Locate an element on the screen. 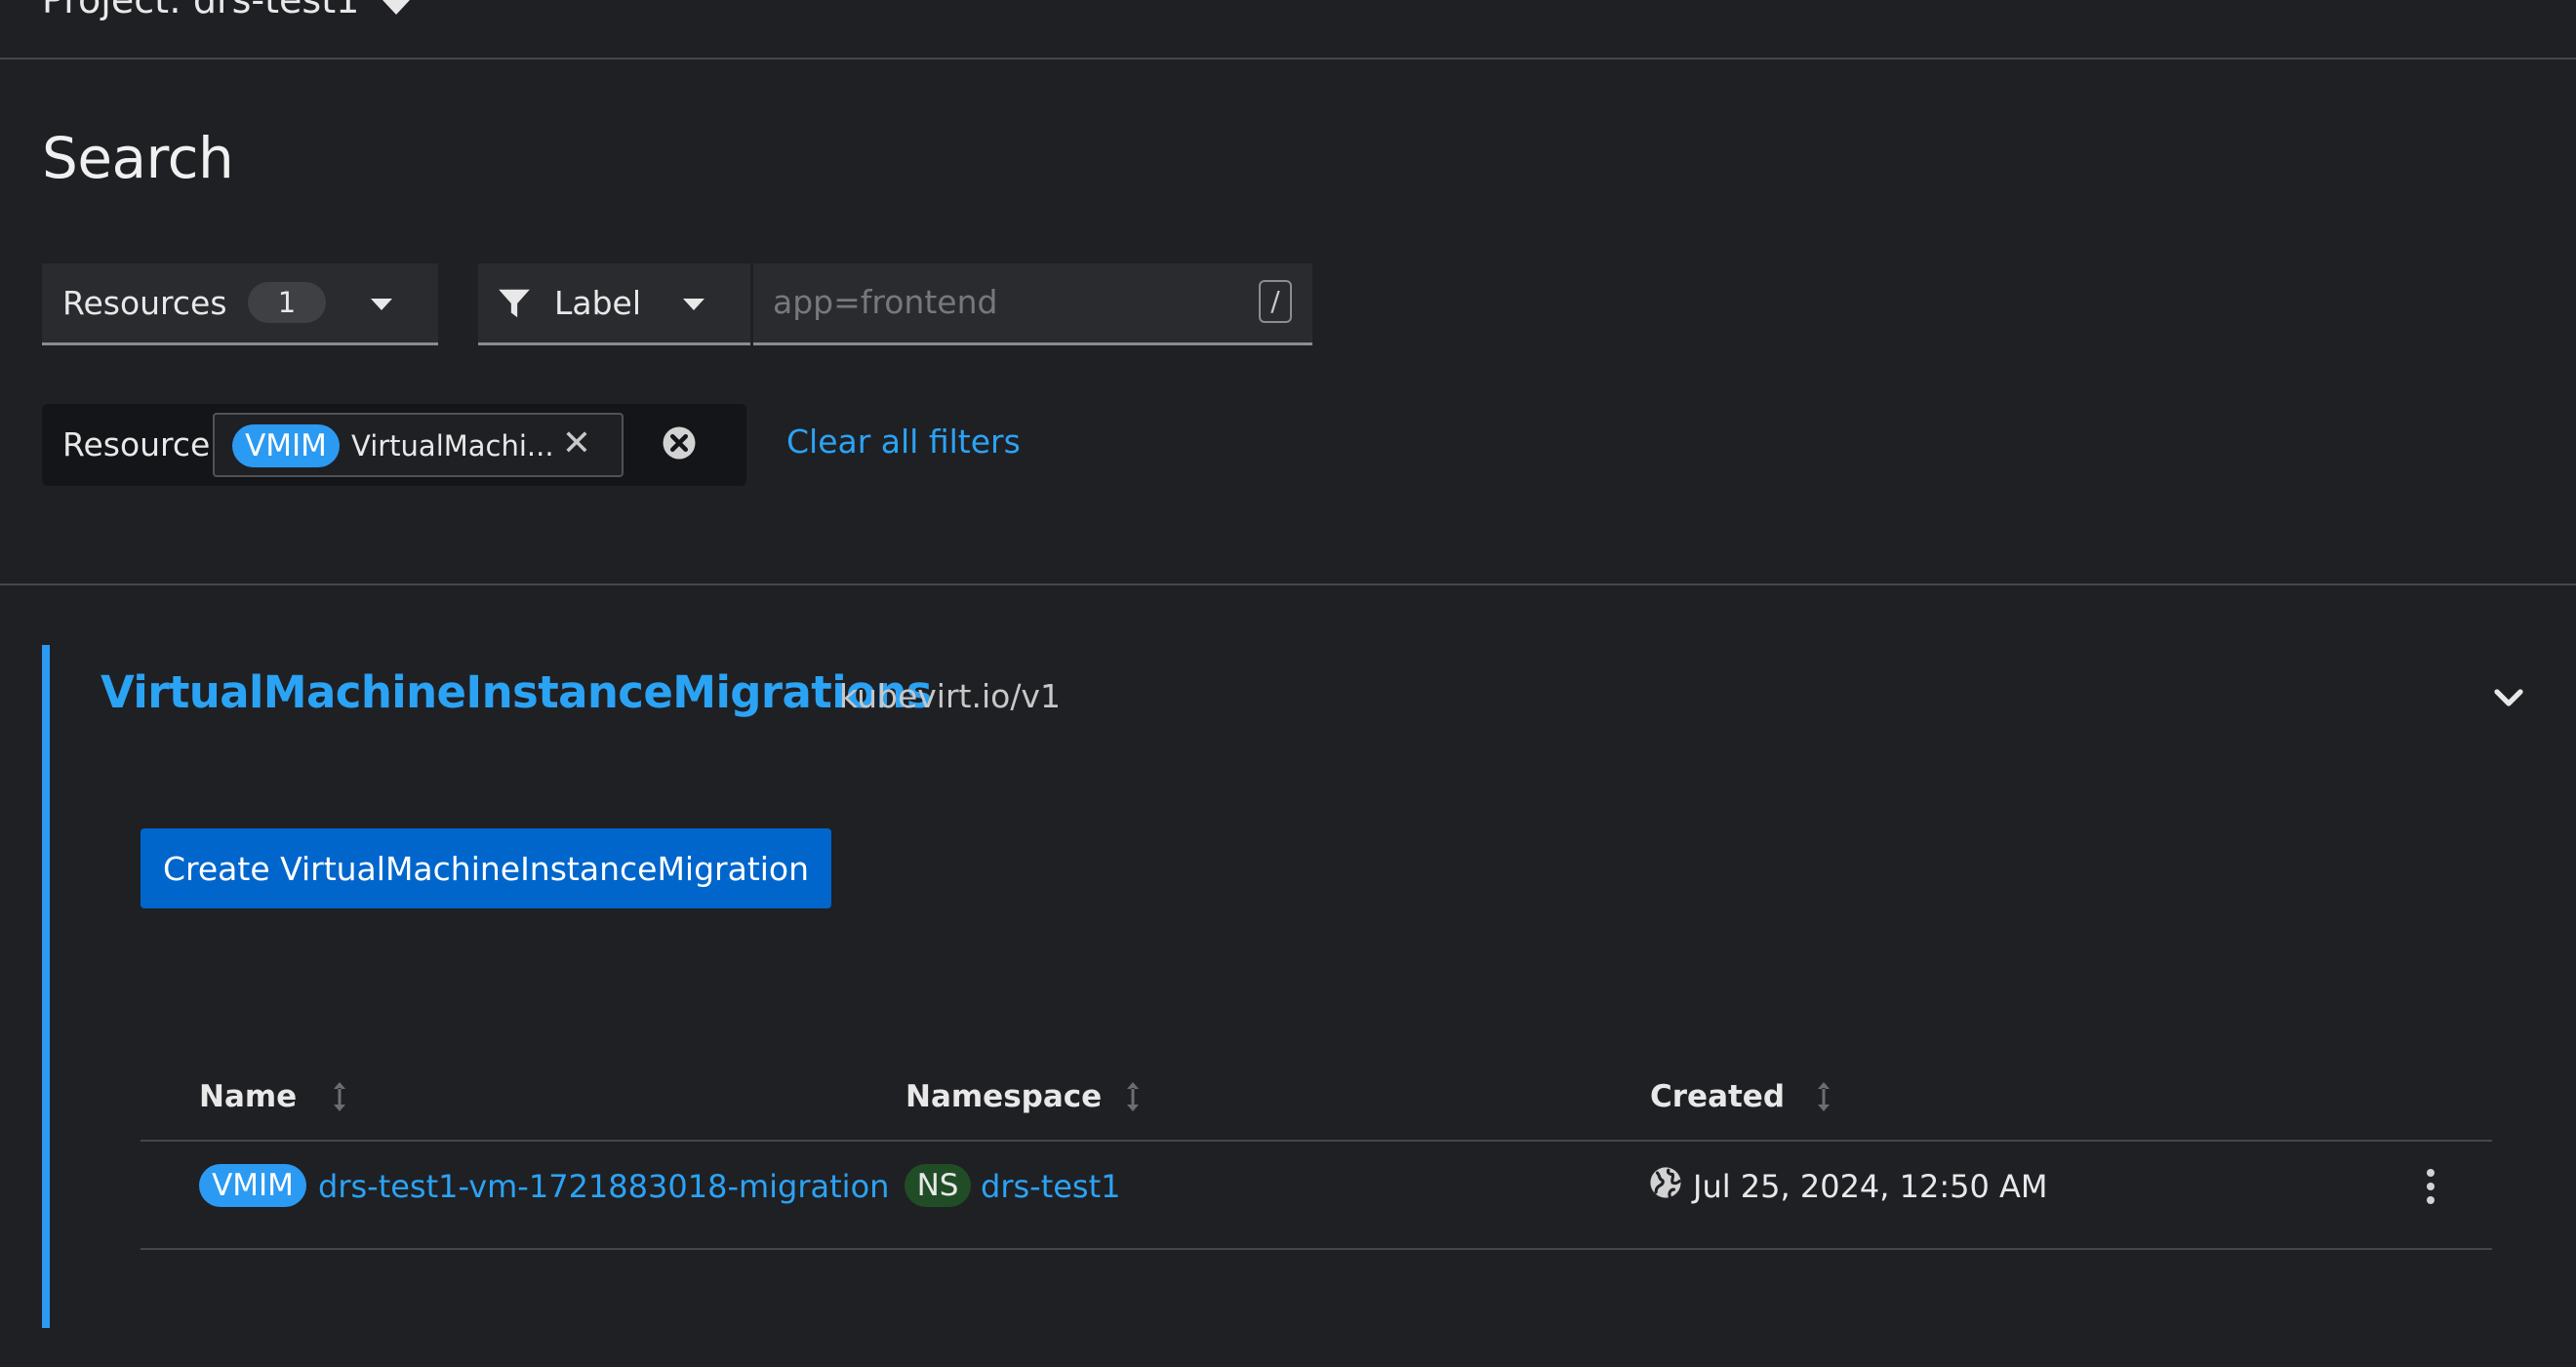 The image size is (2576, 1367). divider is located at coordinates (1288, 584).